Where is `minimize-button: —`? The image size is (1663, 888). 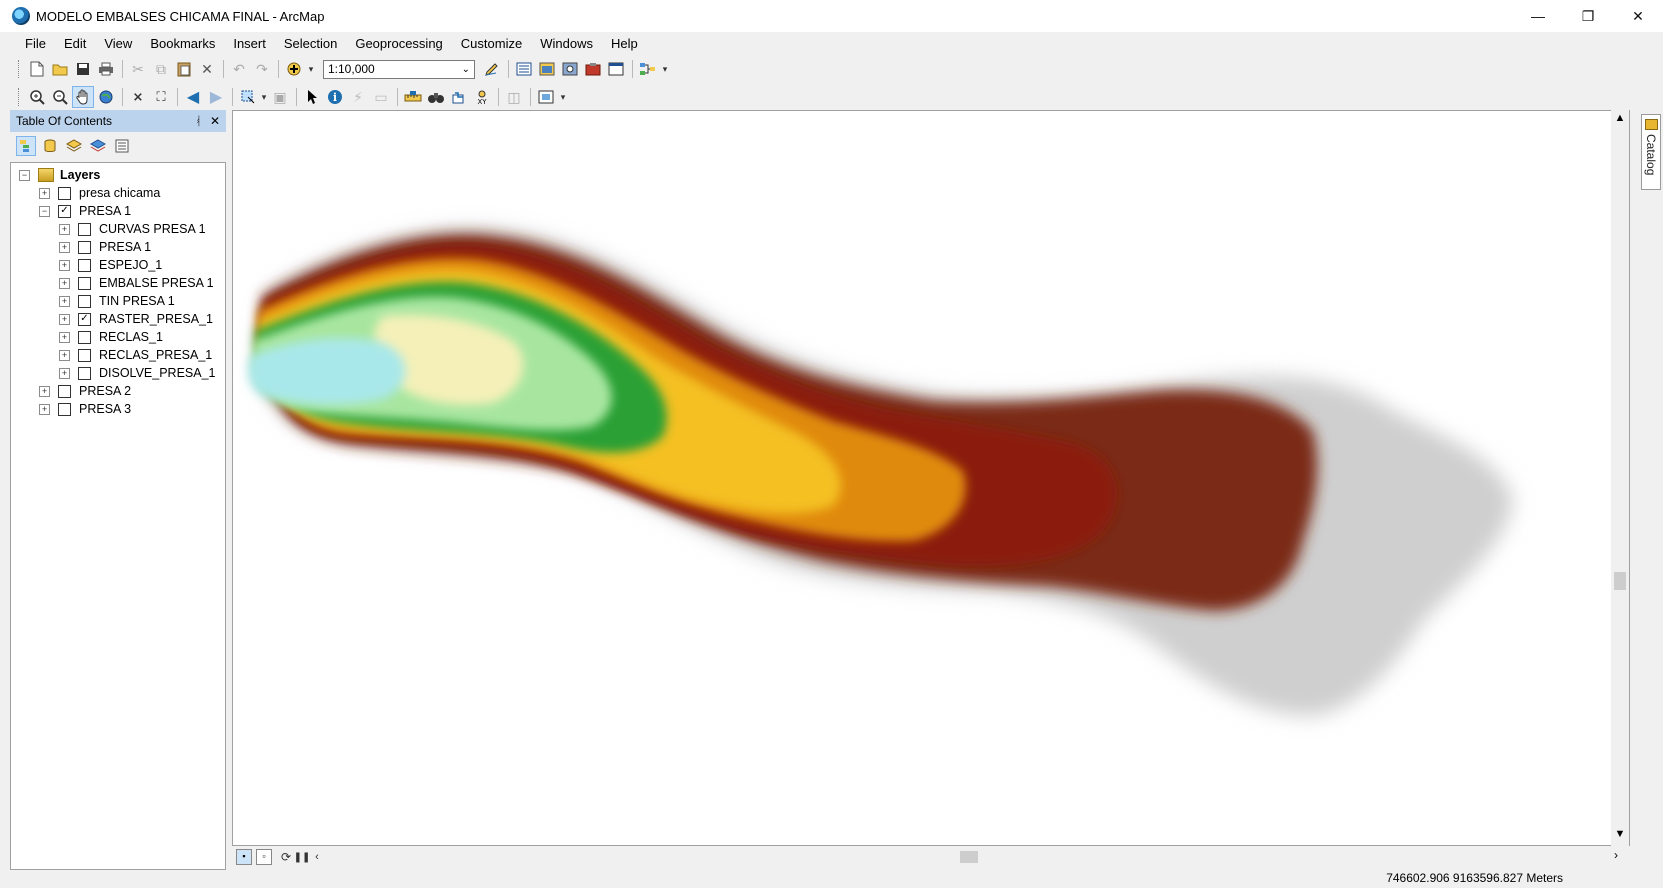 minimize-button: — is located at coordinates (1538, 16).